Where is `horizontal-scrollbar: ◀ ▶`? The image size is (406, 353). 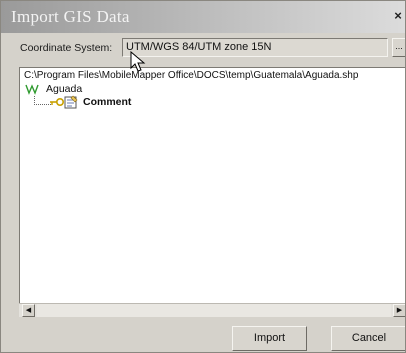 horizontal-scrollbar: ◀ ▶ is located at coordinates (212, 310).